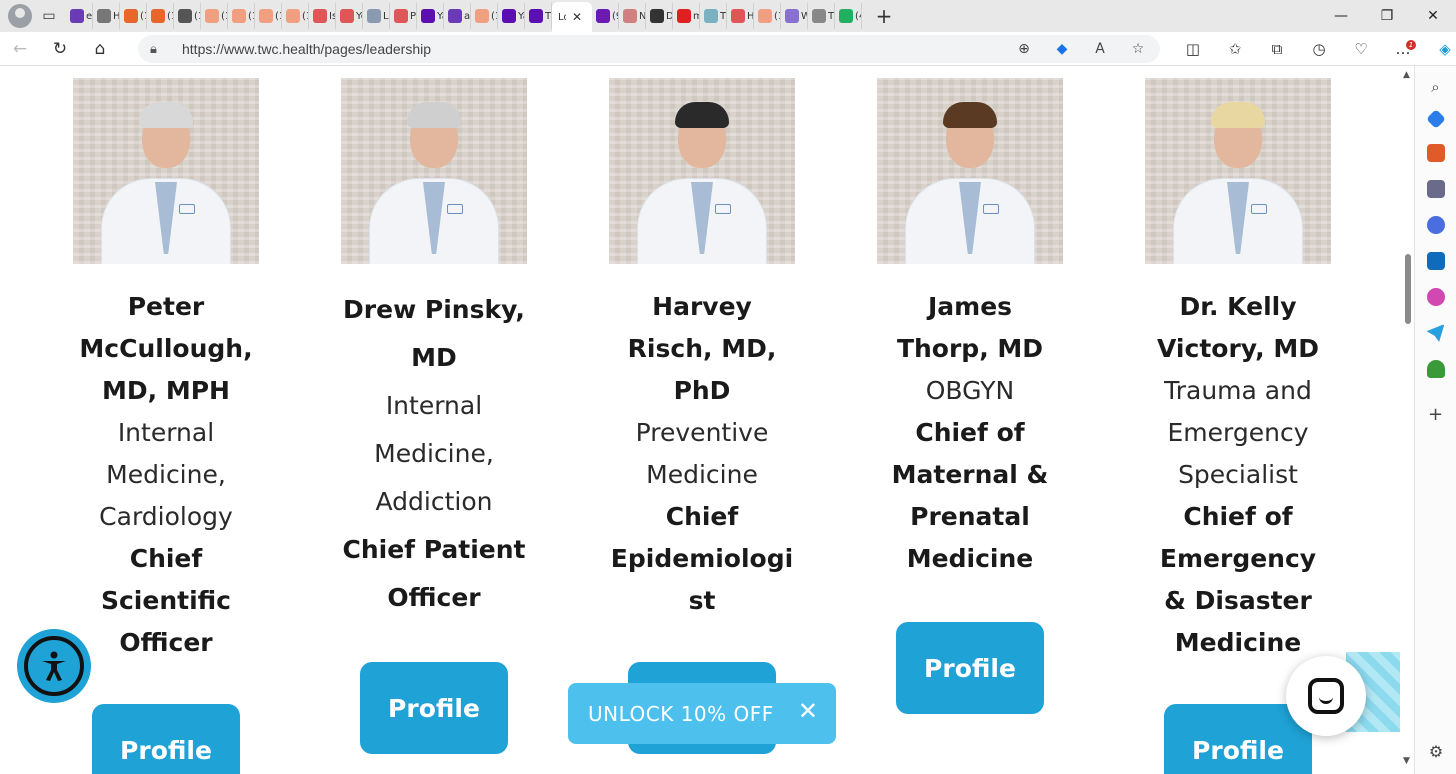  Describe the element at coordinates (808, 711) in the screenshot. I see `promo-close-icon: ✕` at that location.